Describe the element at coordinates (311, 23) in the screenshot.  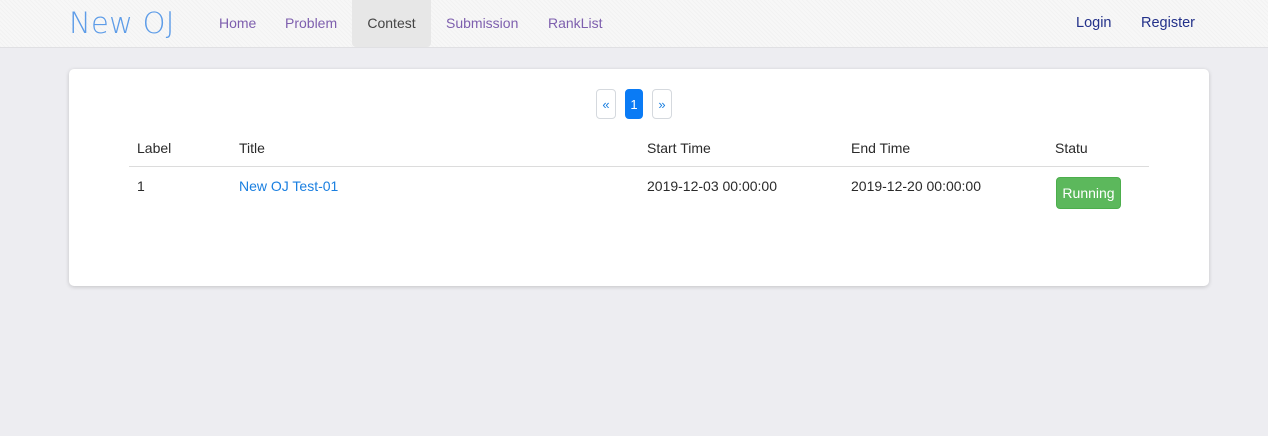
I see `nav-problem: Problem` at that location.